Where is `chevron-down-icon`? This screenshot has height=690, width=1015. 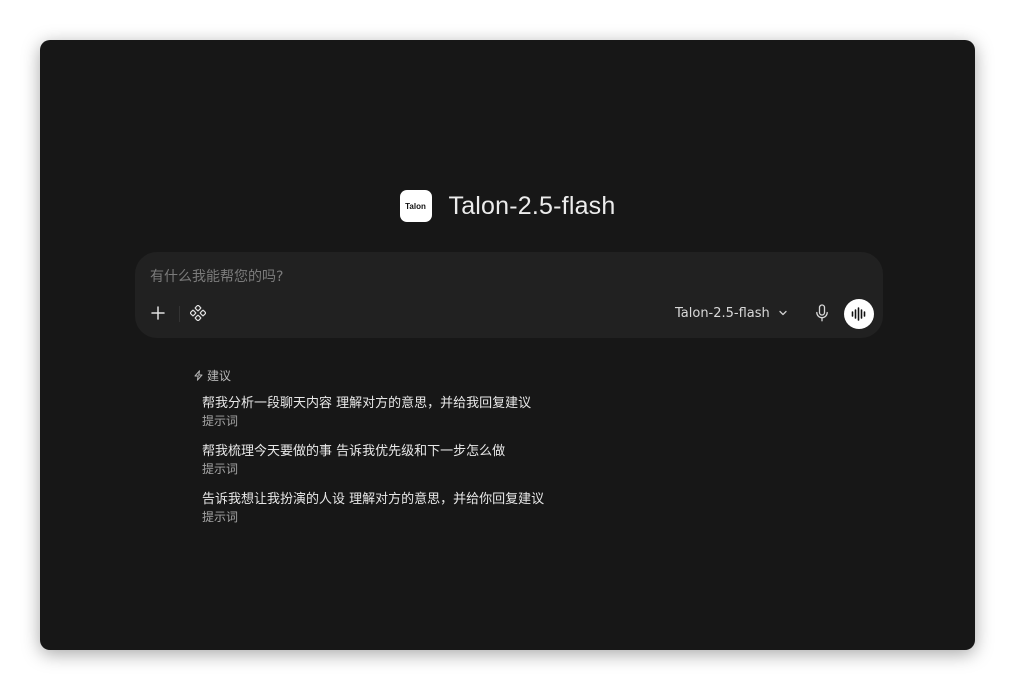
chevron-down-icon is located at coordinates (783, 313).